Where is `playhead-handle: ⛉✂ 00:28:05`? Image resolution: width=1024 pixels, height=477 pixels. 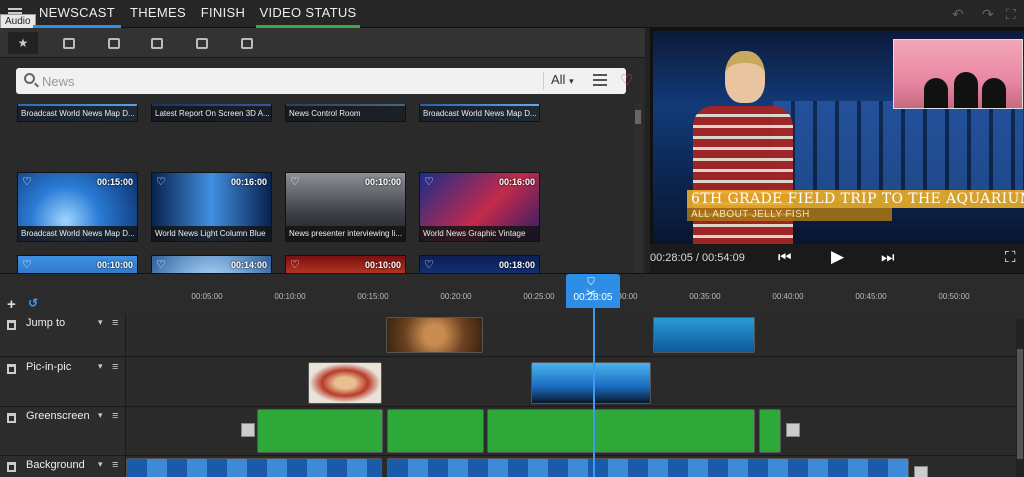
playhead-handle: ⛉✂ 00:28:05 is located at coordinates (593, 291).